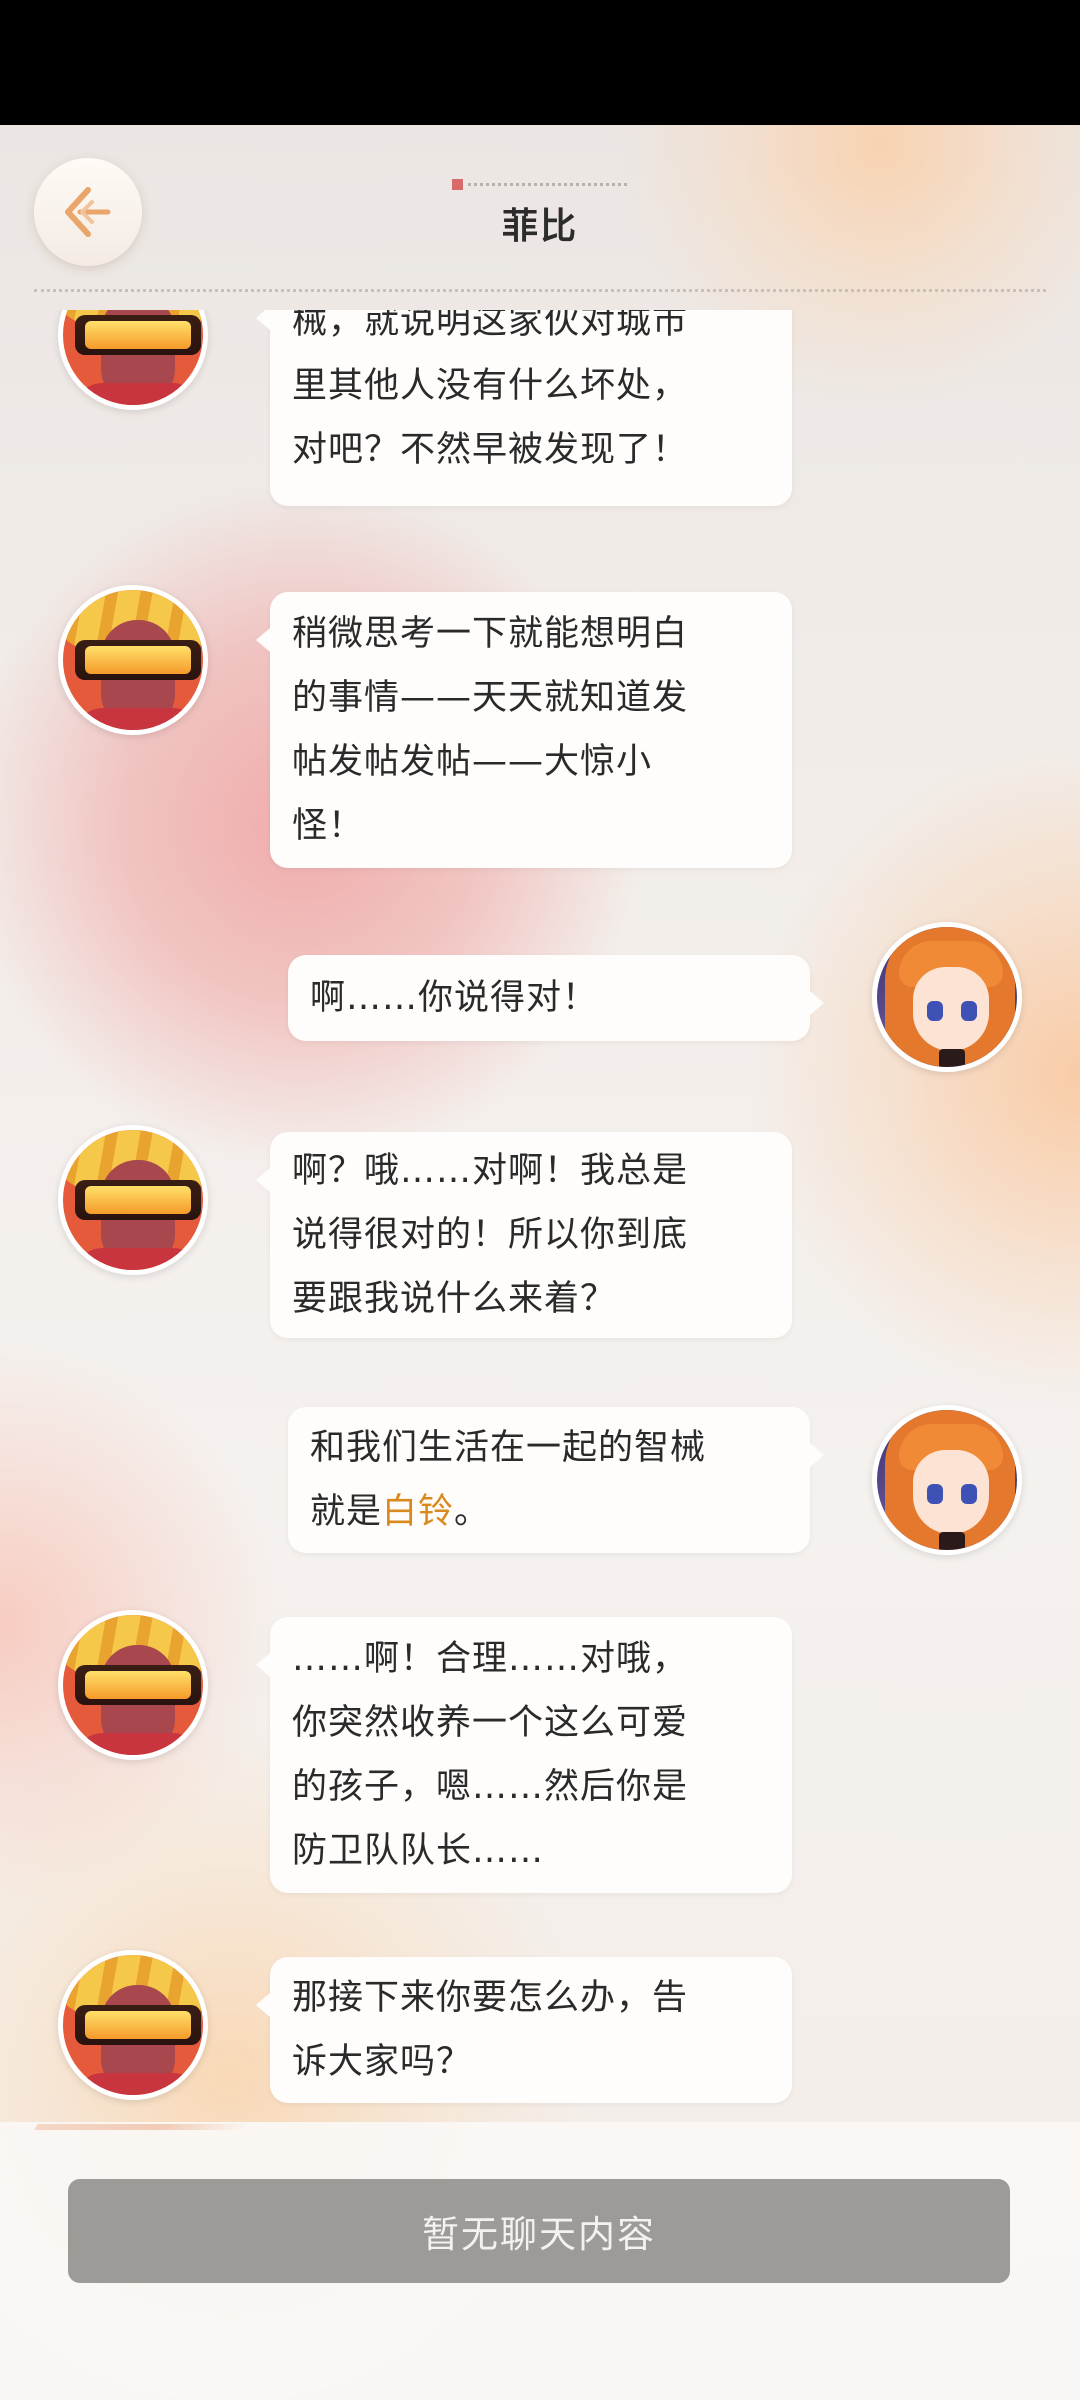 Image resolution: width=1080 pixels, height=2400 pixels. I want to click on message-bubble: 和我们生活在一起的智械 就是白铃。, so click(556, 1480).